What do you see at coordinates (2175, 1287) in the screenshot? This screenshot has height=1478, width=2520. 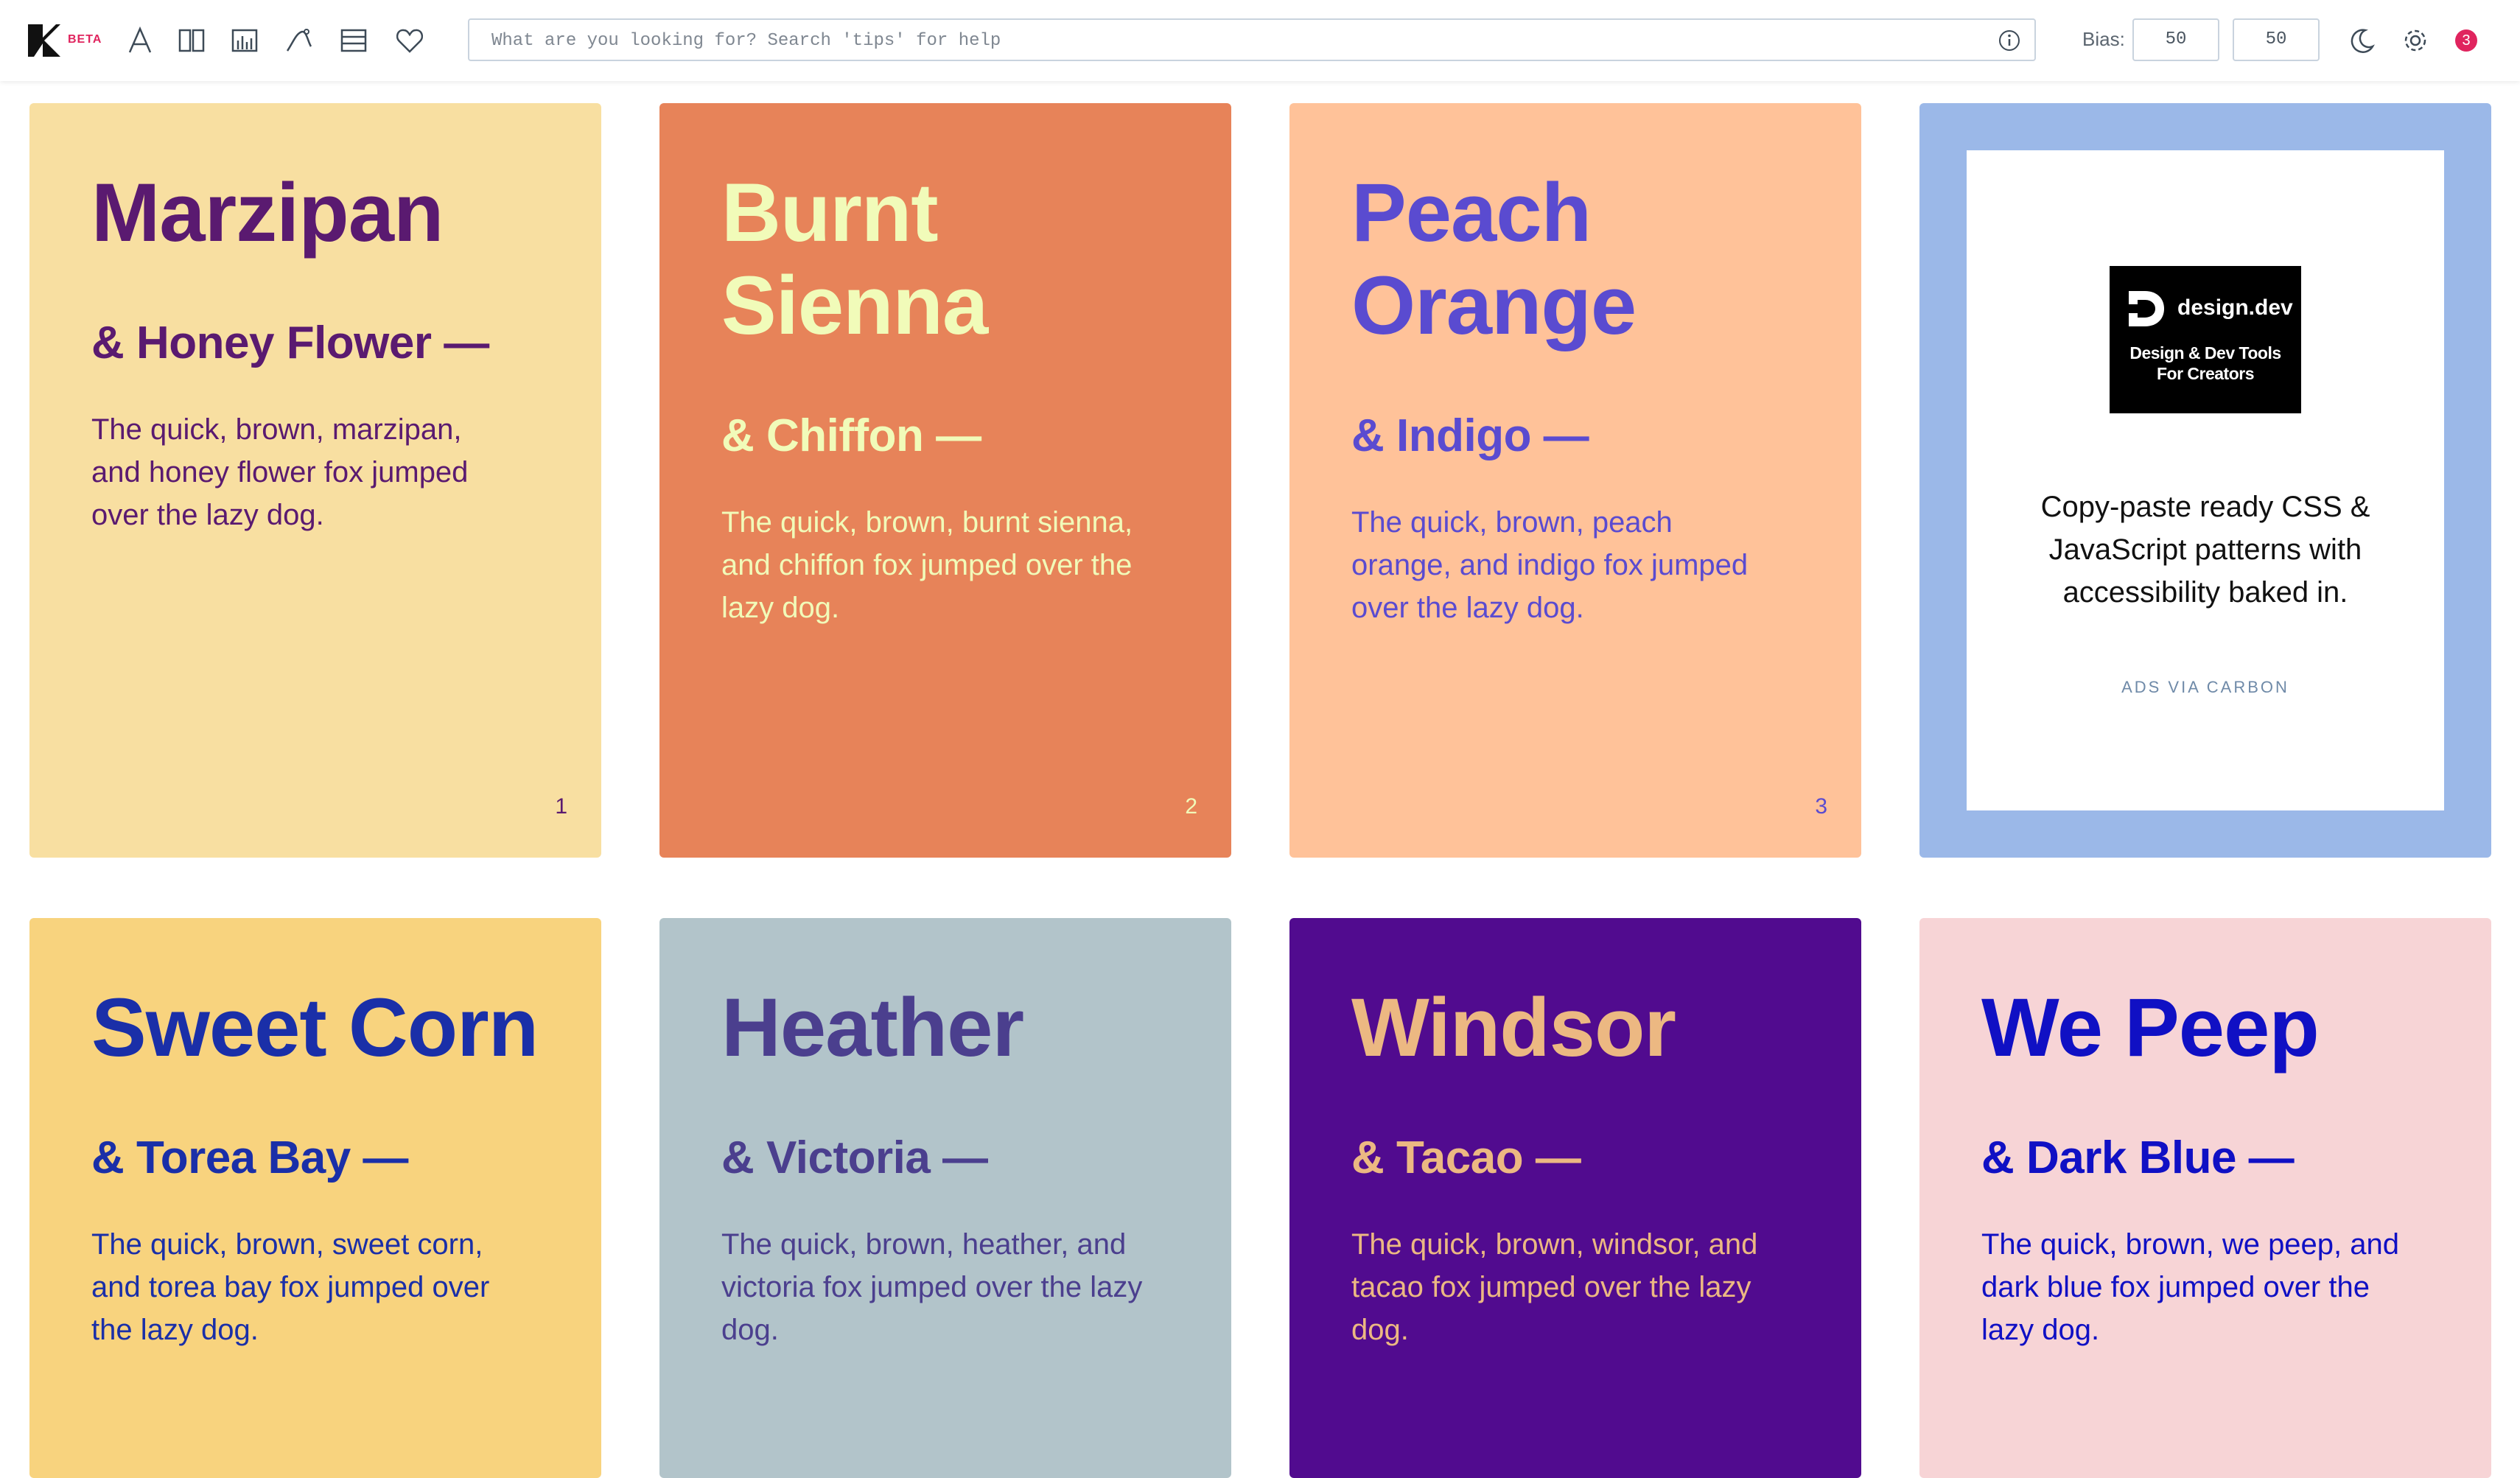 I see `card-body-line: dark blue fox jumped over the` at bounding box center [2175, 1287].